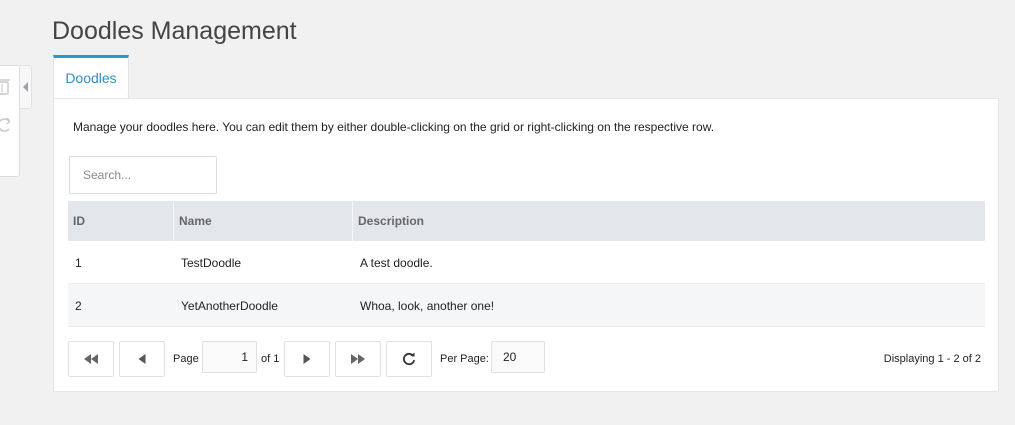 This screenshot has width=1015, height=425. I want to click on cell-name: YetAnotherDoodle, so click(229, 306).